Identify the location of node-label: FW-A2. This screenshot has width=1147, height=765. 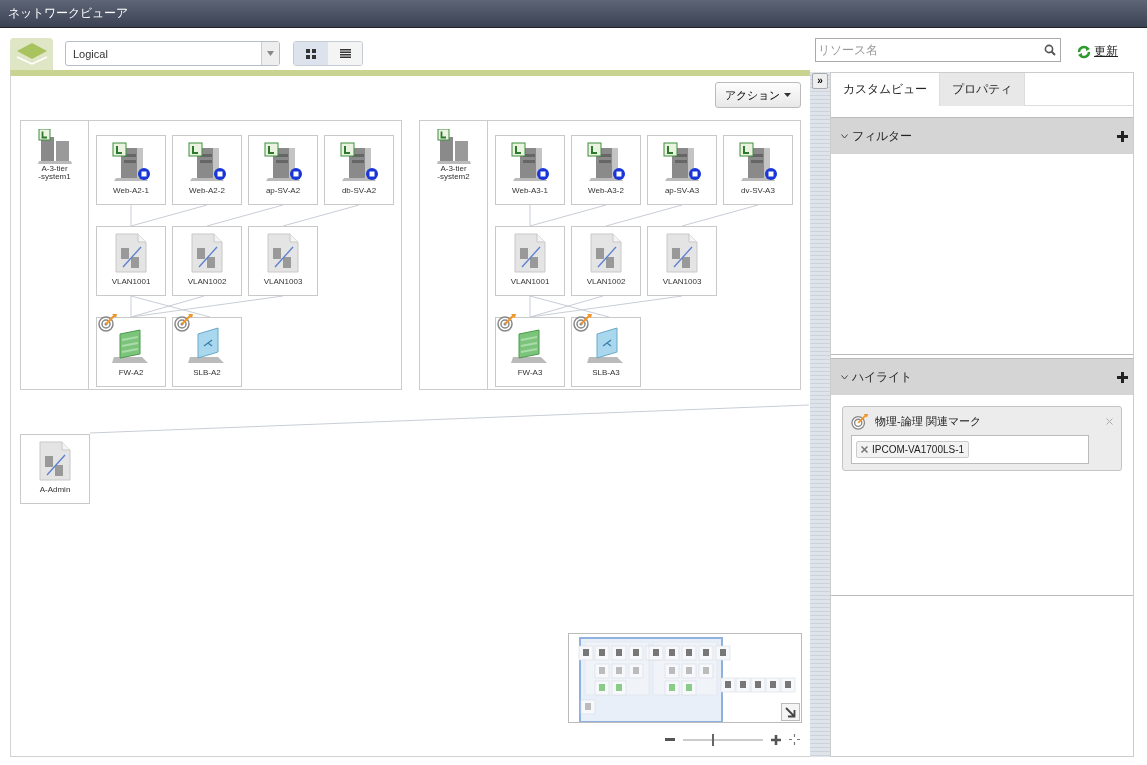
(131, 372).